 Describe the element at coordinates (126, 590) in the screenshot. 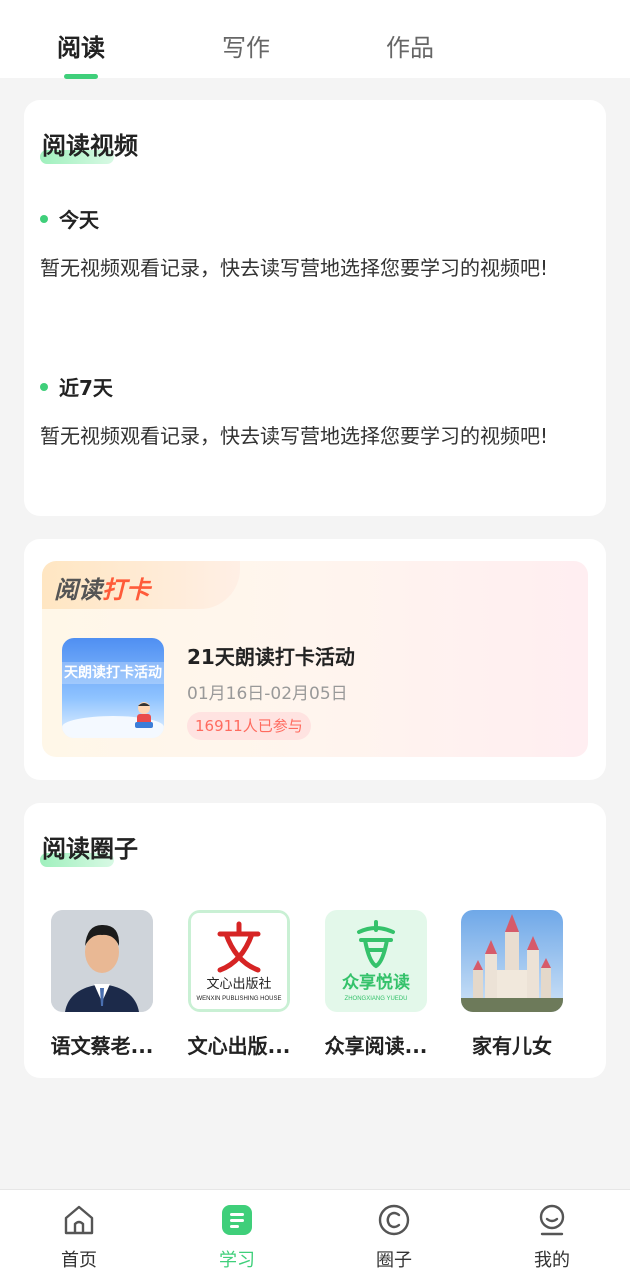

I see `checkin-tag-part2: 打卡` at that location.